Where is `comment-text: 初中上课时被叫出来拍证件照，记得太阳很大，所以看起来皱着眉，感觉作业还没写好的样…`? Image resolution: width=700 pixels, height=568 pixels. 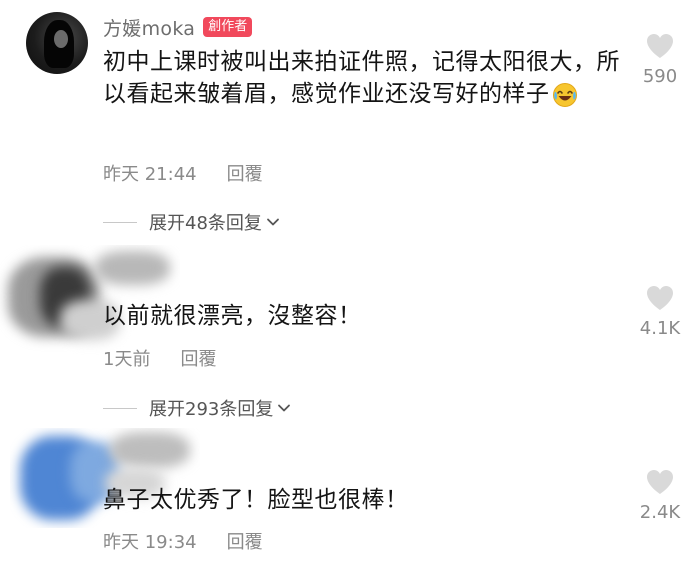
comment-text: 初中上课时被叫出来拍证件照，记得太阳很大，所以看起来皱着眉，感觉作业还没写好的样… is located at coordinates (363, 78).